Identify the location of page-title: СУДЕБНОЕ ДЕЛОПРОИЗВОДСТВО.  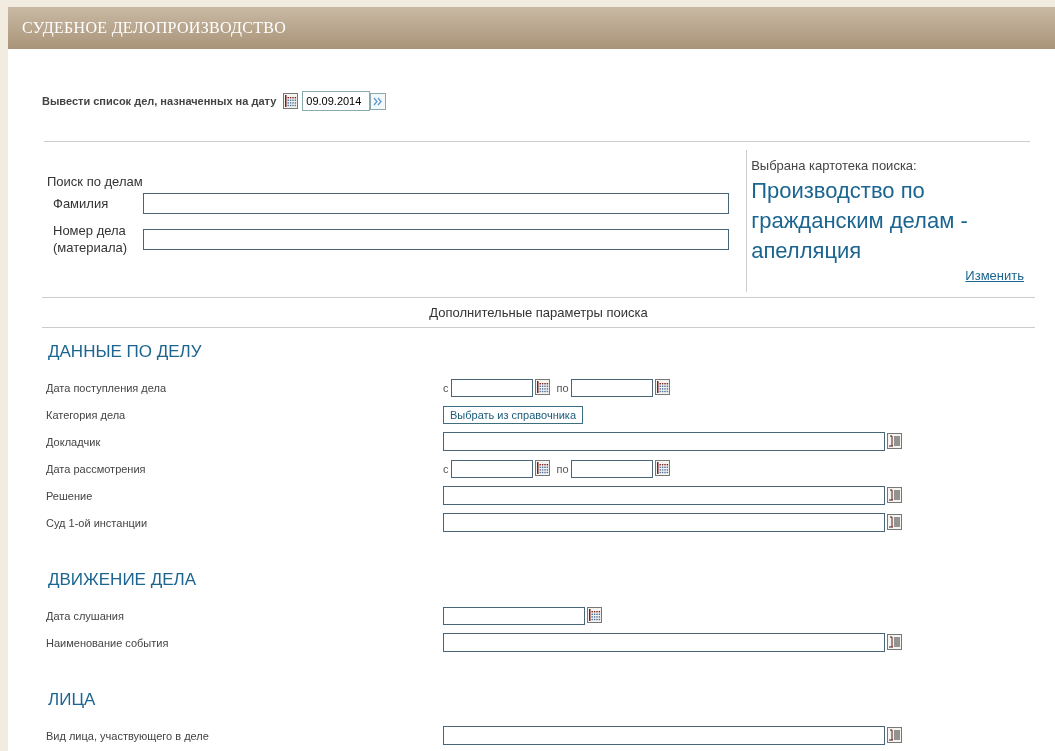
(154, 28).